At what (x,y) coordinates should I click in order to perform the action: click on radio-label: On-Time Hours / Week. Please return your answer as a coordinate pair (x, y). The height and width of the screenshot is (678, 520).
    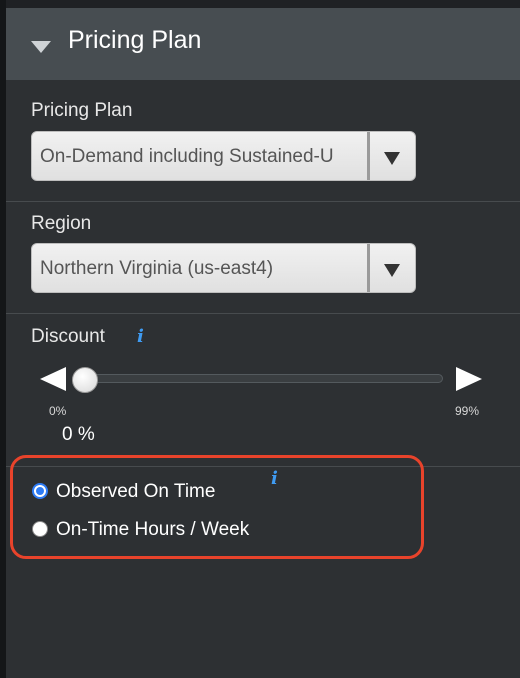
    Looking at the image, I should click on (153, 529).